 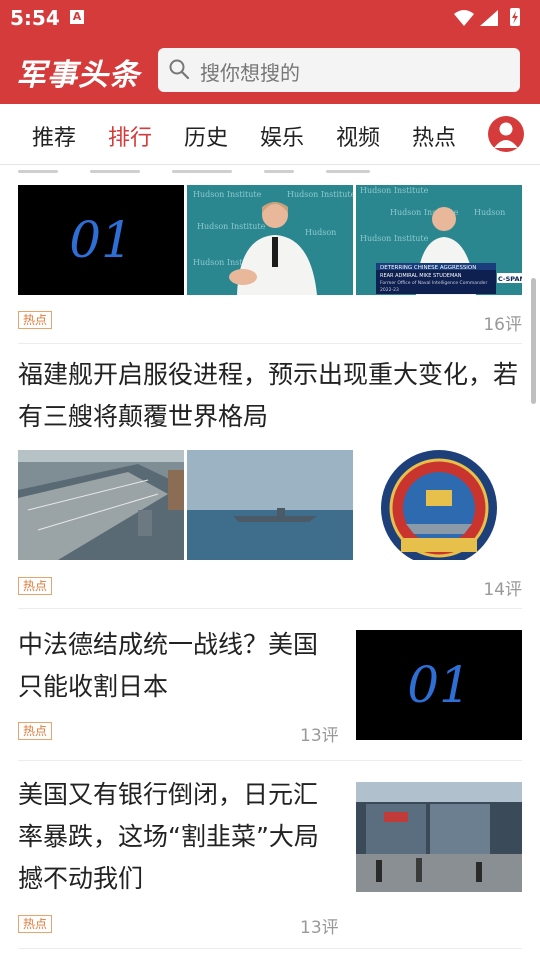 What do you see at coordinates (339, 70) in the screenshot?
I see `search-input: 搜你想搜的` at bounding box center [339, 70].